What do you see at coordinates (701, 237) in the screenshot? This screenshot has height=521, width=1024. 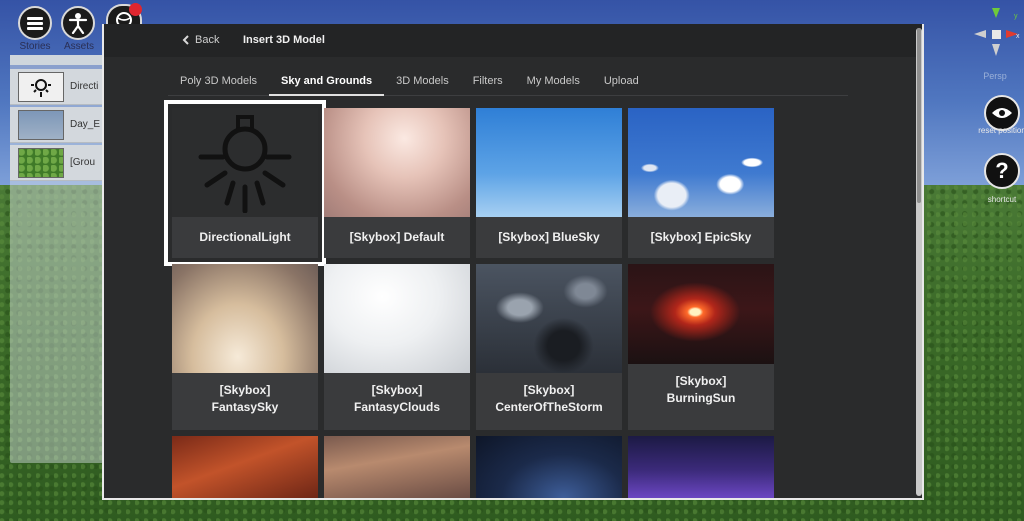 I see `asset-card-title: [Skybox] EpicSky` at bounding box center [701, 237].